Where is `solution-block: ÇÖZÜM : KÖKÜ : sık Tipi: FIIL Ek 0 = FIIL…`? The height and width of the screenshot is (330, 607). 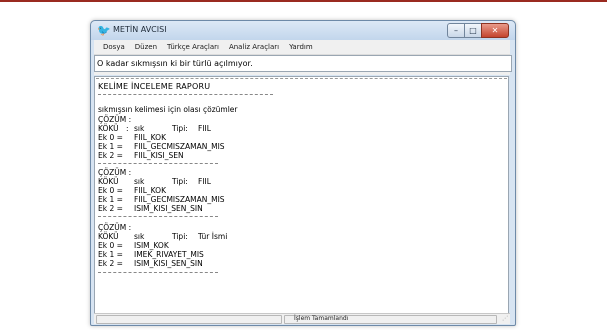 solution-block: ÇÖZÜM : KÖKÜ : sık Tipi: FIIL Ek 0 = FIIL… is located at coordinates (228, 137).